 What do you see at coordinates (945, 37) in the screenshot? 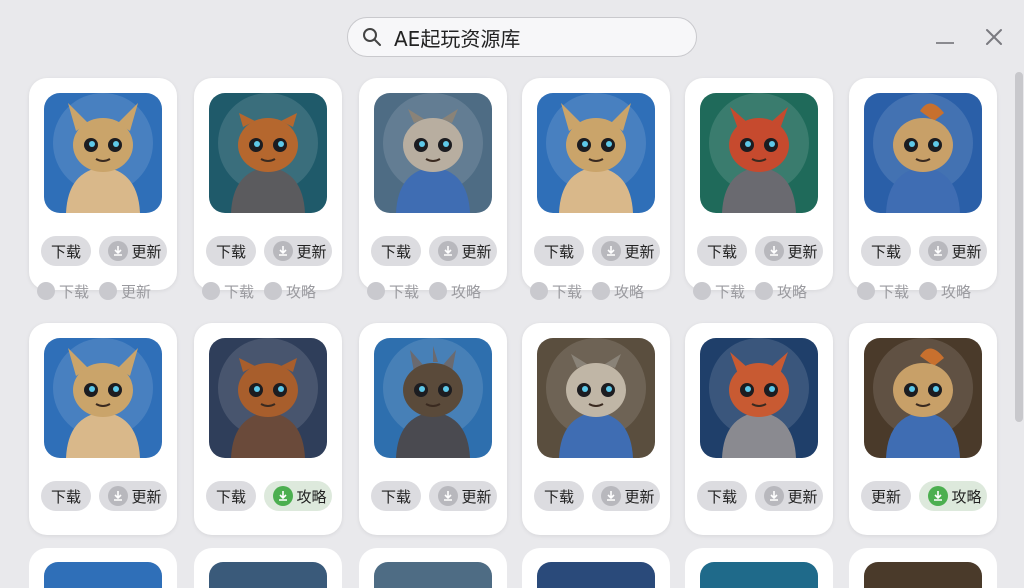
I see `minimize-button` at bounding box center [945, 37].